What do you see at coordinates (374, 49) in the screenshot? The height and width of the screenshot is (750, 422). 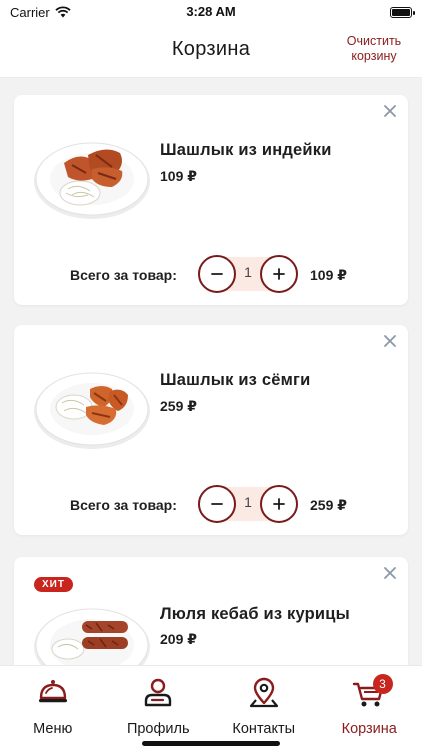 I see `clear-cart-button: Очистить корзину` at bounding box center [374, 49].